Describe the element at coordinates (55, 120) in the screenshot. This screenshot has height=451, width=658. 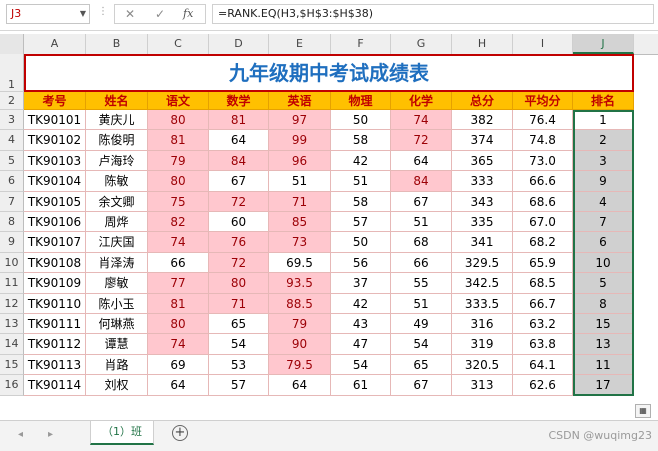
I see `data-cell: TK90101` at that location.